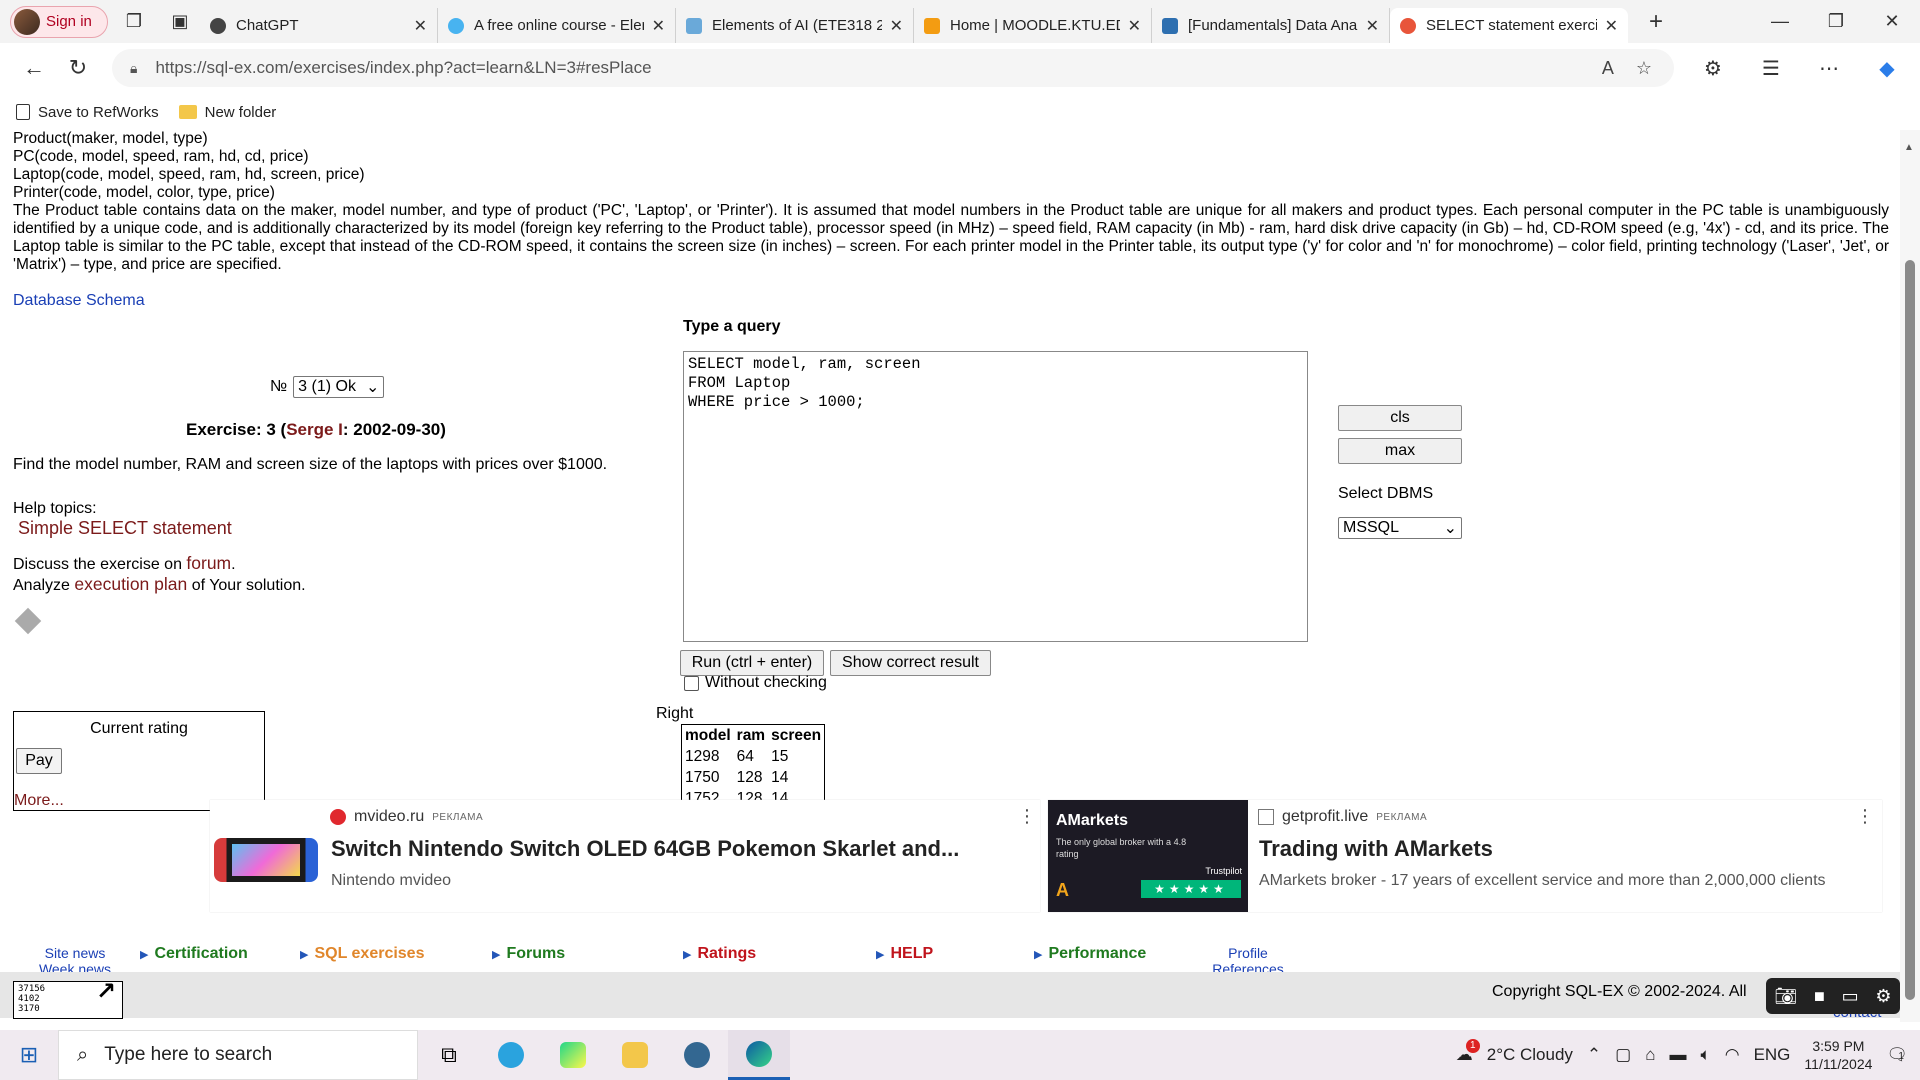 The height and width of the screenshot is (1080, 1920). What do you see at coordinates (1838, 1055) in the screenshot?
I see `clock: 3:59 PM 11/11/2024` at bounding box center [1838, 1055].